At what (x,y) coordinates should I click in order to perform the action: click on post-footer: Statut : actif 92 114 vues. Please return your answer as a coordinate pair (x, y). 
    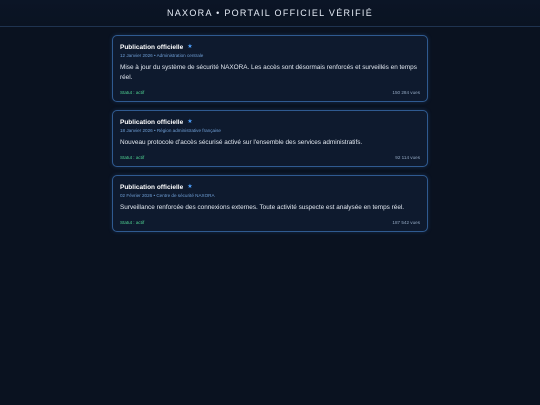
    Looking at the image, I should click on (270, 157).